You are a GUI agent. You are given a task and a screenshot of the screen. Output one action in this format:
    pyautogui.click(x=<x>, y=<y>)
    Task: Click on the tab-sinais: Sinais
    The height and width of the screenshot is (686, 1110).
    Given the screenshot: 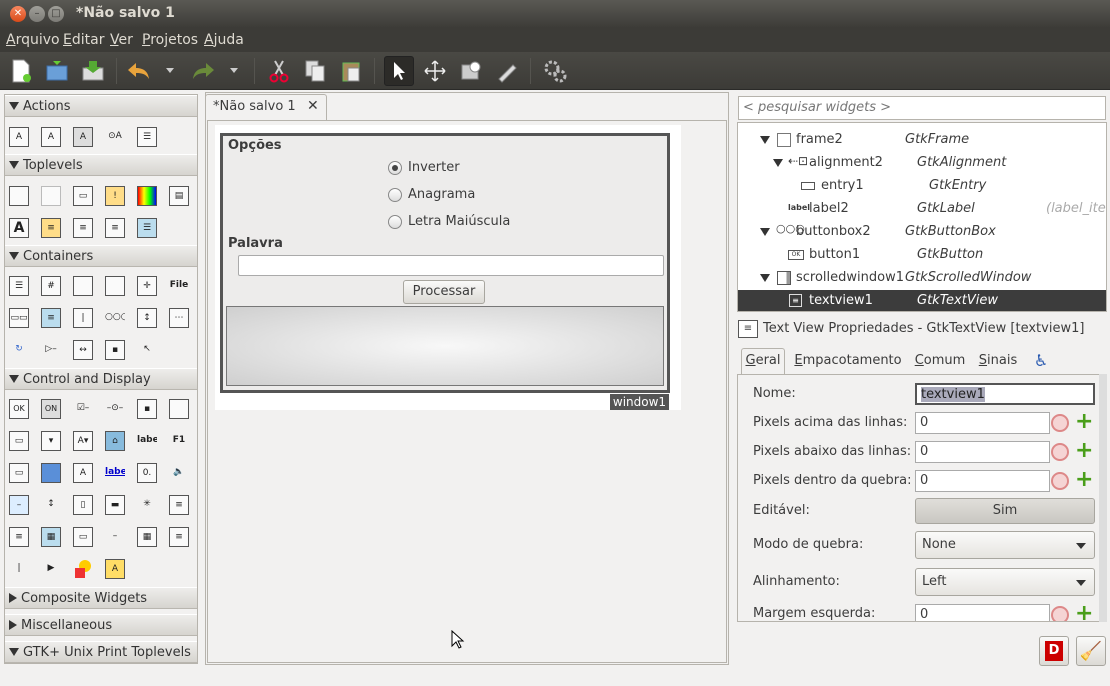 What is the action you would take?
    pyautogui.click(x=998, y=361)
    